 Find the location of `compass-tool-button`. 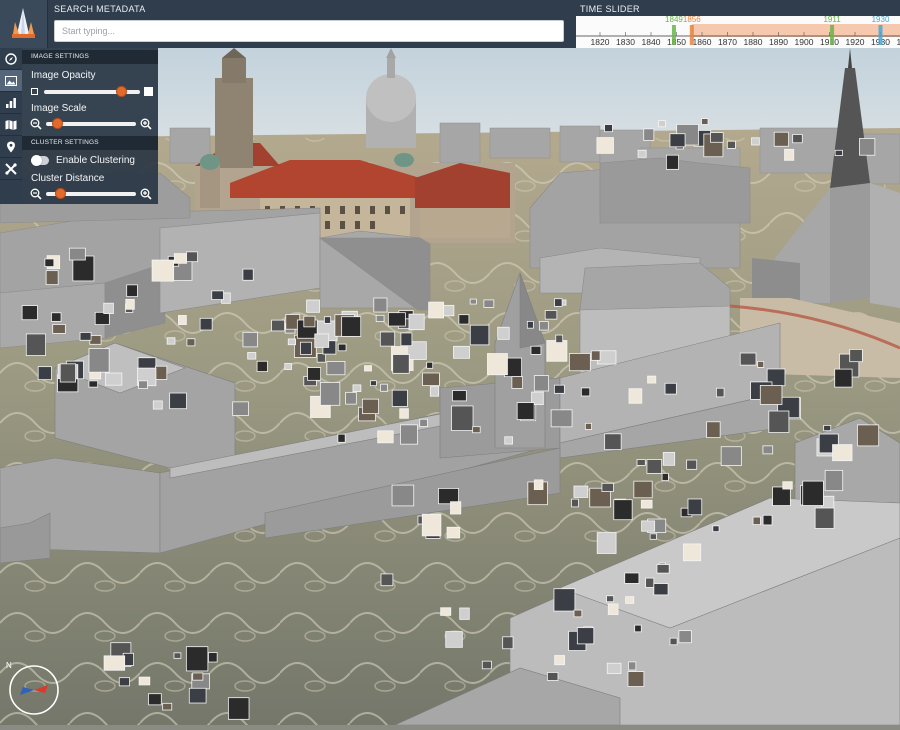

compass-tool-button is located at coordinates (11, 59).